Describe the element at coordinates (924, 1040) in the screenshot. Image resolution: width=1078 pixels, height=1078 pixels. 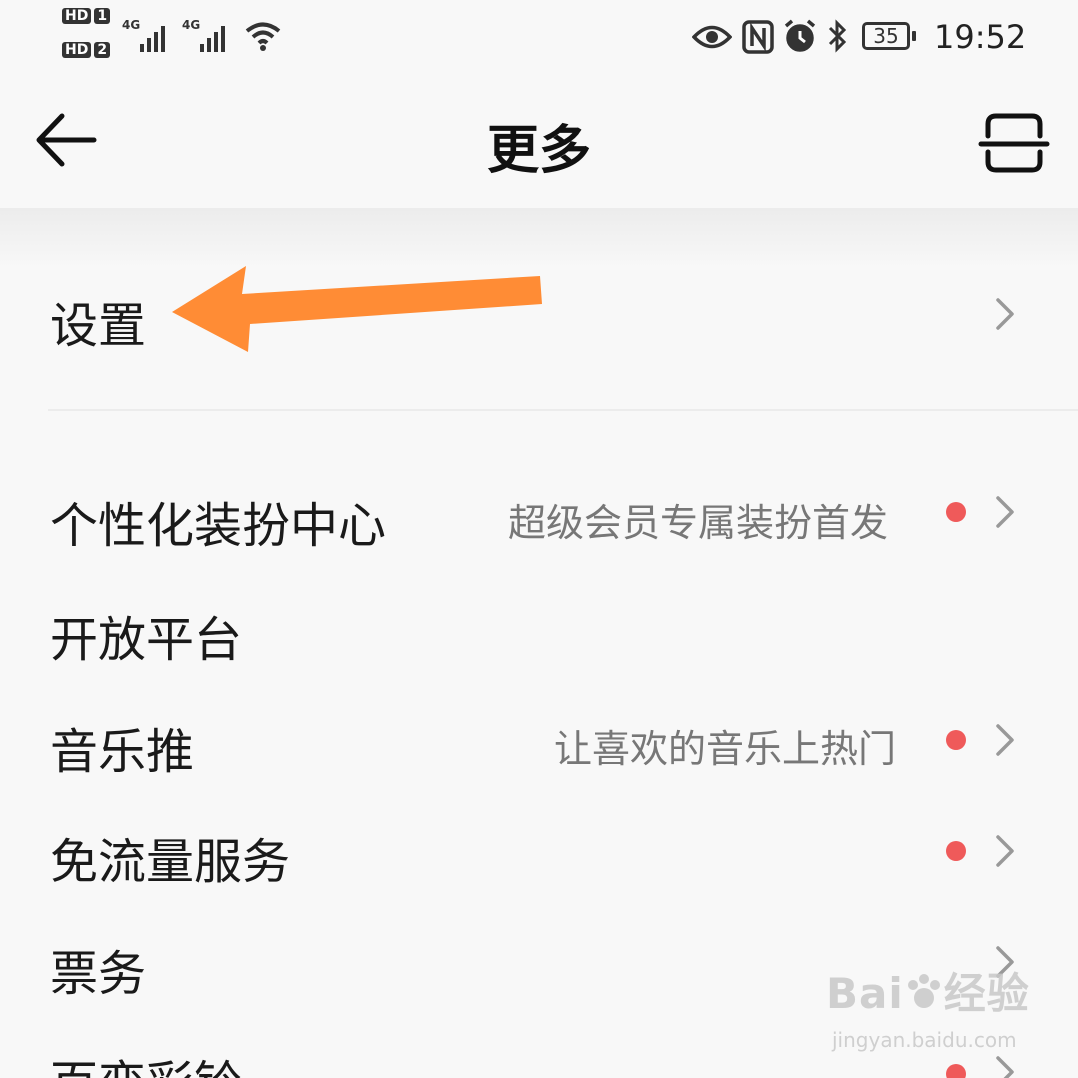
I see `watermark-url: jingyan.baidu.com` at that location.